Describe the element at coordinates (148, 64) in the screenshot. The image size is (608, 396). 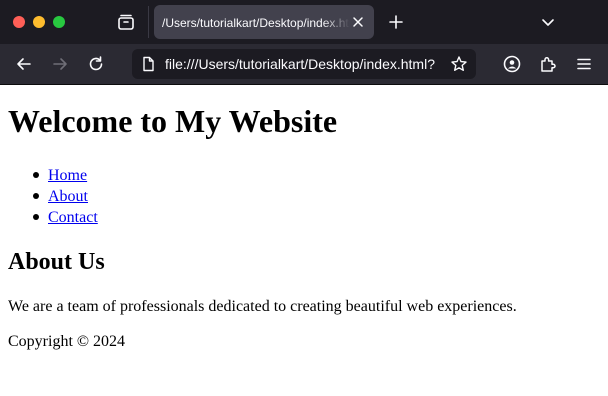
I see `page-icon` at that location.